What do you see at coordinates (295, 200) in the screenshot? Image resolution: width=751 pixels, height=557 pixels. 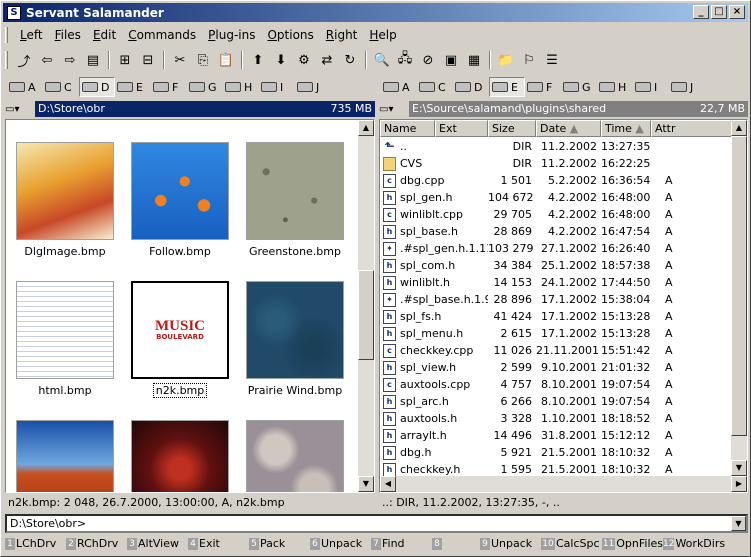 I see `thumbnail-item: Greenstone.bmp` at bounding box center [295, 200].